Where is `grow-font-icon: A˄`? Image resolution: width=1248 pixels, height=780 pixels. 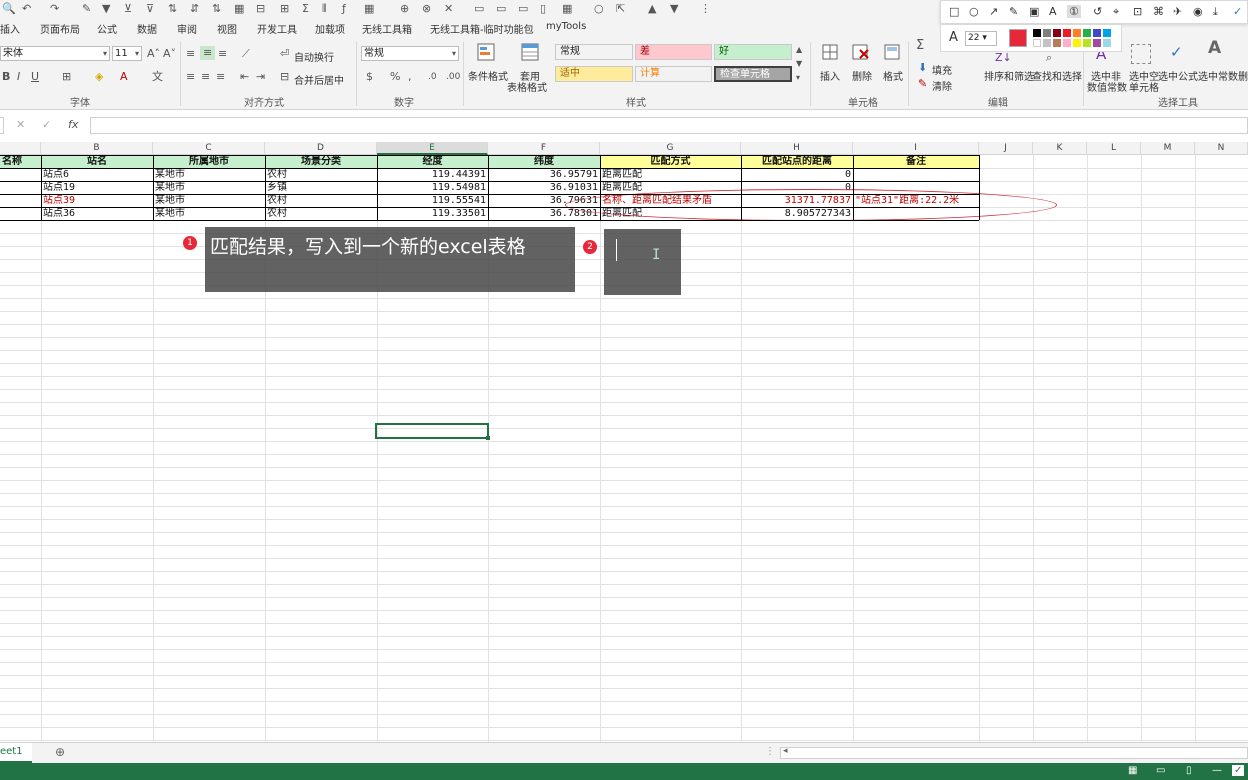
grow-font-icon: A˄ is located at coordinates (153, 54).